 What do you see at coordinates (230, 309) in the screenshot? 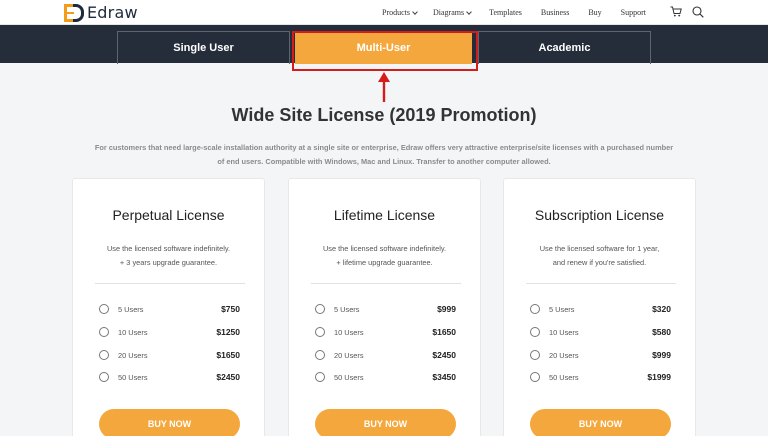
I see `option-price: $750` at bounding box center [230, 309].